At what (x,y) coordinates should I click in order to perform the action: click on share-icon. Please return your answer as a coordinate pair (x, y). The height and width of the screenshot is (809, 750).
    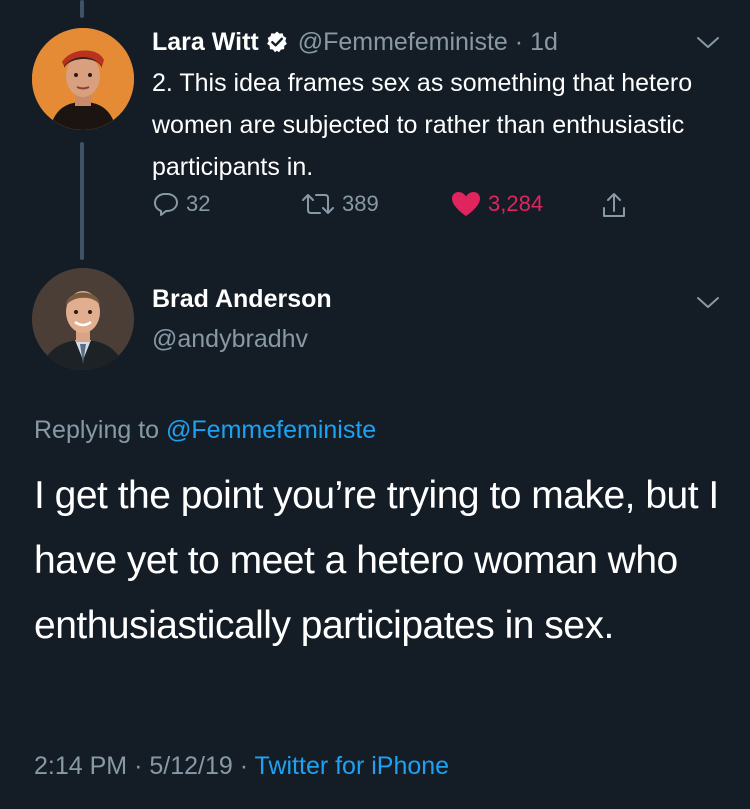
    Looking at the image, I should click on (614, 205).